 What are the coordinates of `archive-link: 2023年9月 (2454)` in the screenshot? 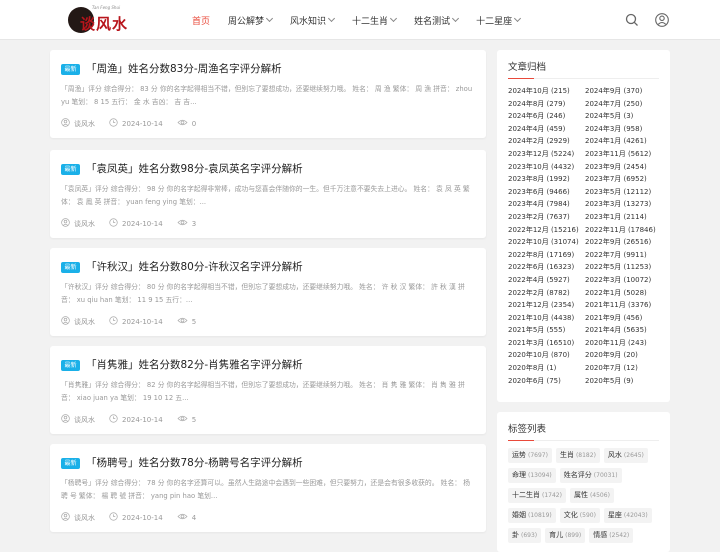 It's located at (624, 168).